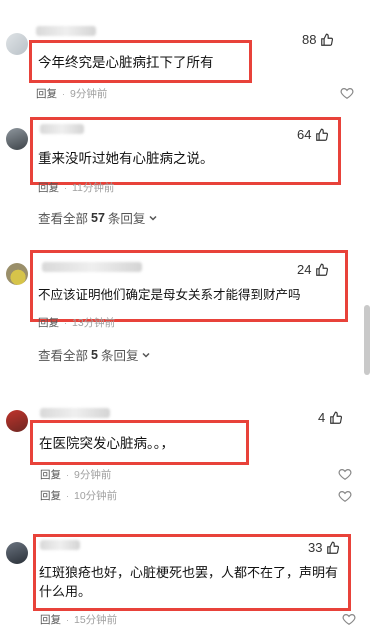 The height and width of the screenshot is (640, 370). What do you see at coordinates (126, 62) in the screenshot?
I see `comment-text: 今年终究是心脏病扛下了所有` at bounding box center [126, 62].